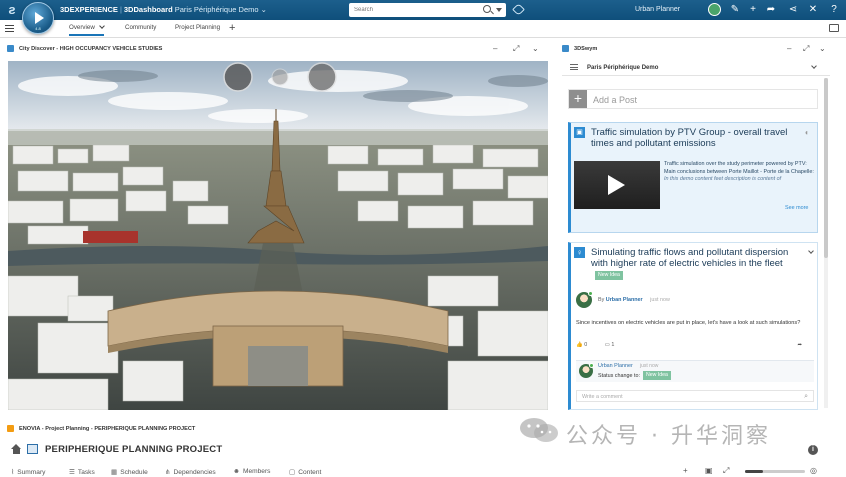 This screenshot has width=846, height=477. Describe the element at coordinates (726, 471) in the screenshot. I see `expand-icon: ⤢` at that location.